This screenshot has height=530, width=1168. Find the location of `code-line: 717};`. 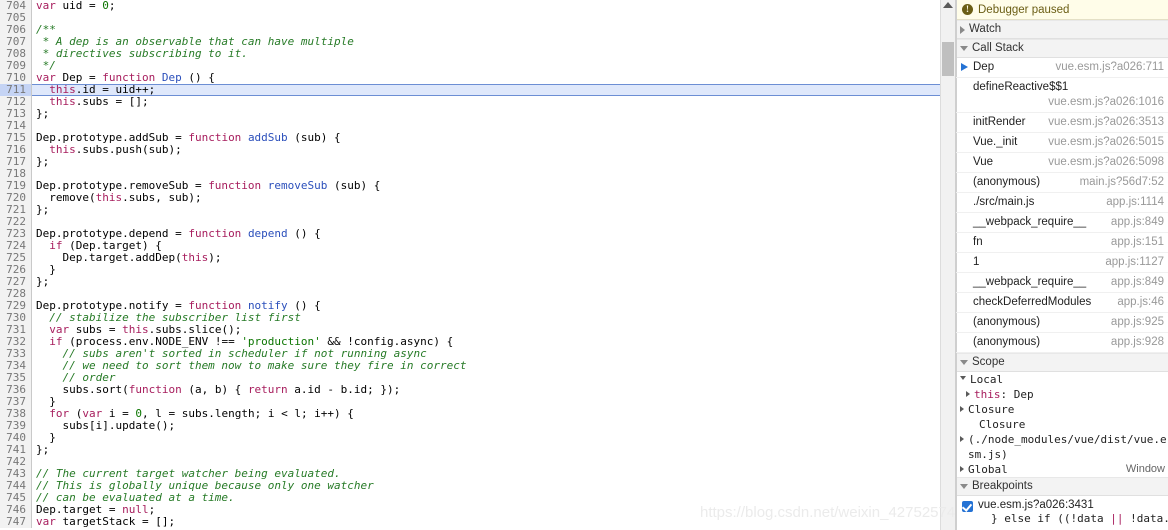

code-line: 717}; is located at coordinates (470, 162).